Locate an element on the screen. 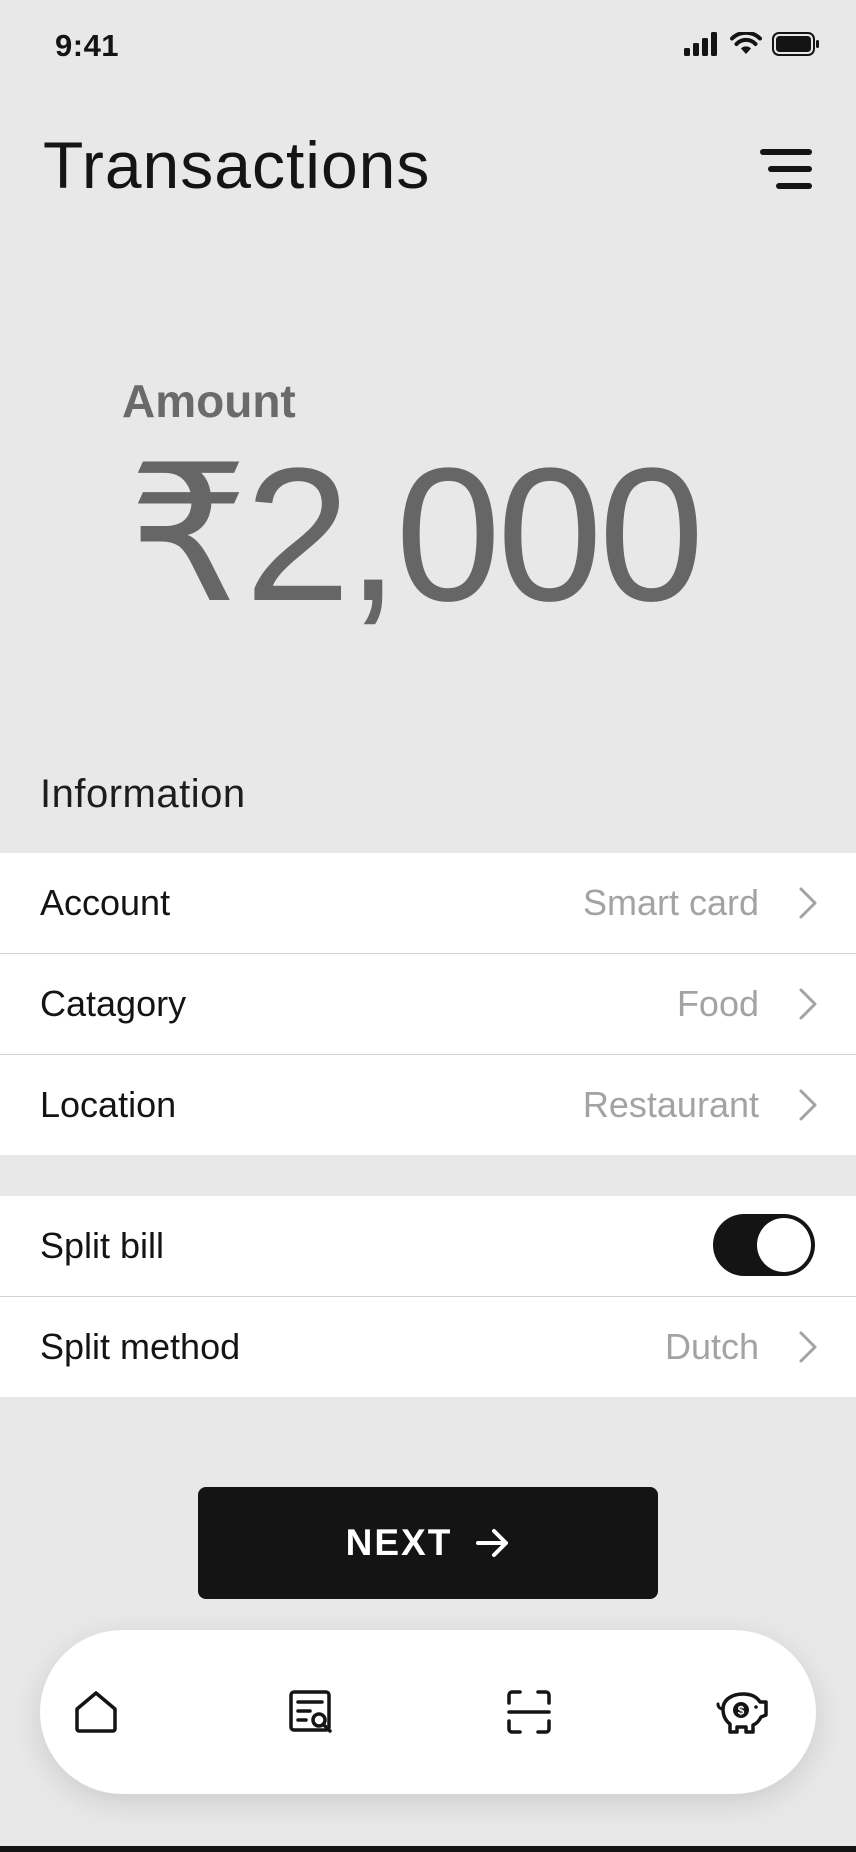  next-label: NEXT is located at coordinates (399, 1542).